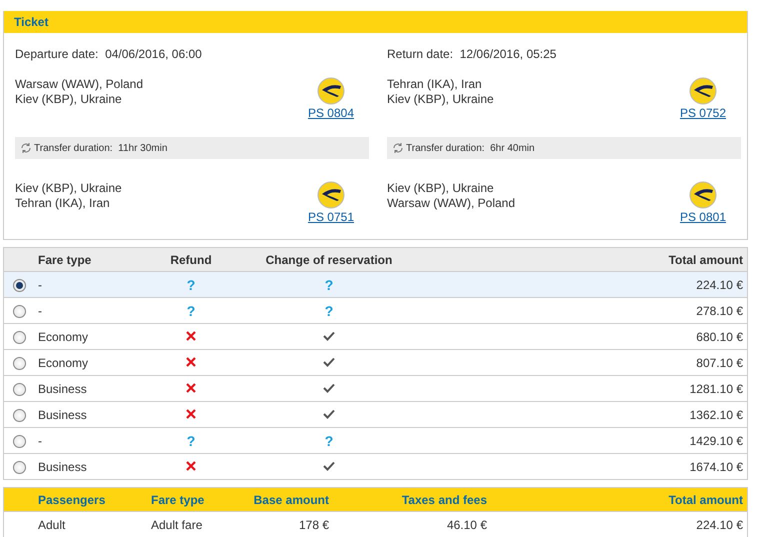  Describe the element at coordinates (191, 260) in the screenshot. I see `column-header: Refund` at that location.